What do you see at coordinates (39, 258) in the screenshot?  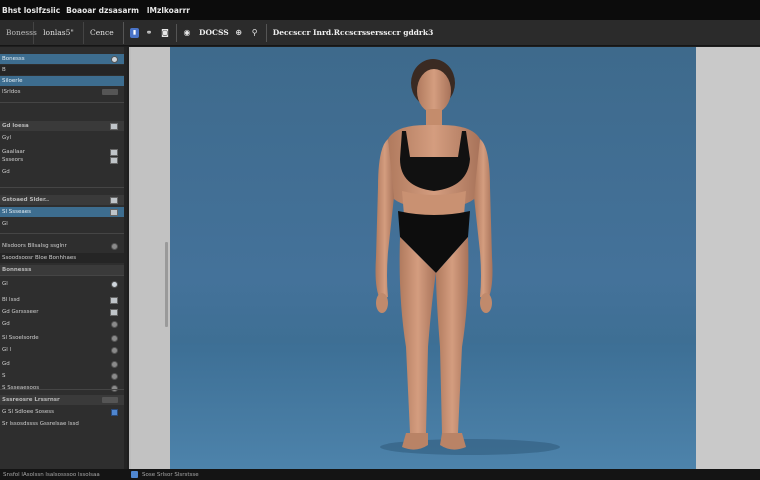 I see `panel-row-label: Ssoodsoosr Bloe Bonhhaes` at bounding box center [39, 258].